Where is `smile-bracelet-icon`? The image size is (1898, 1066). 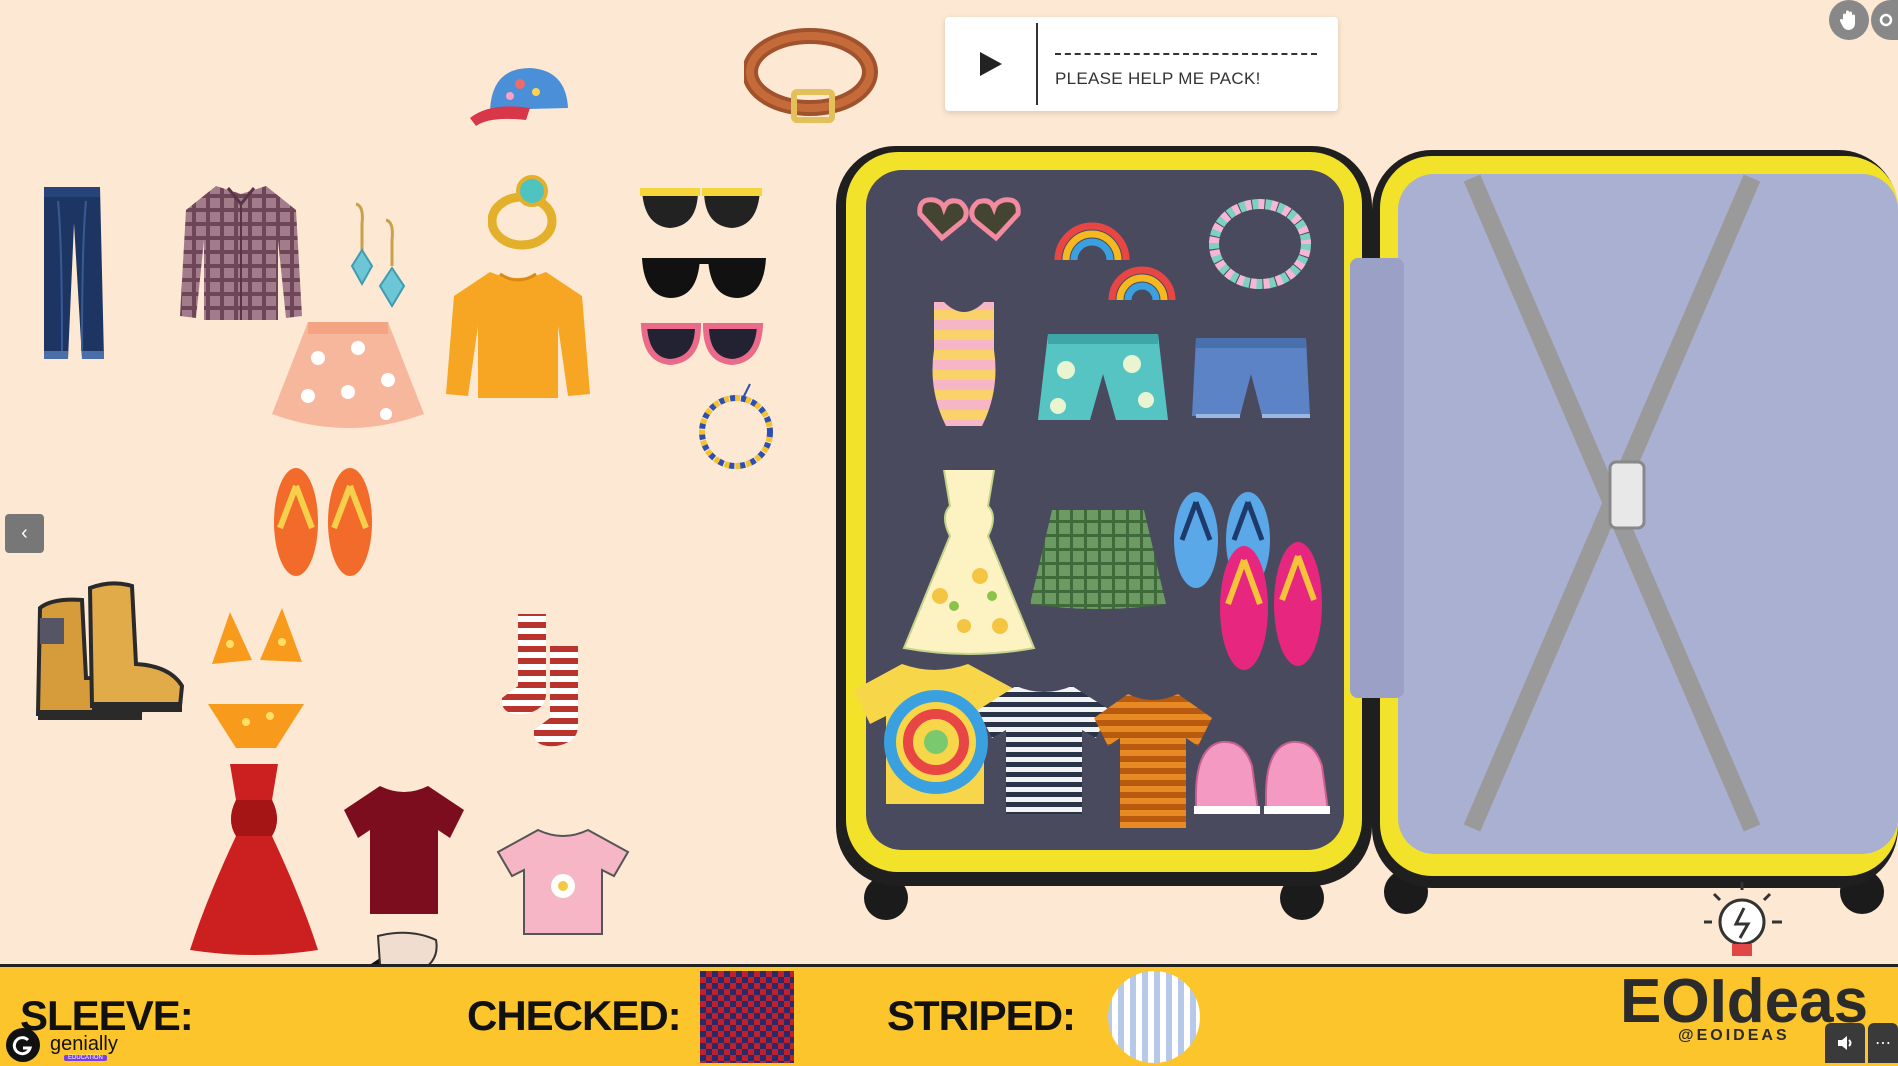
smile-bracelet-icon is located at coordinates (1260, 244).